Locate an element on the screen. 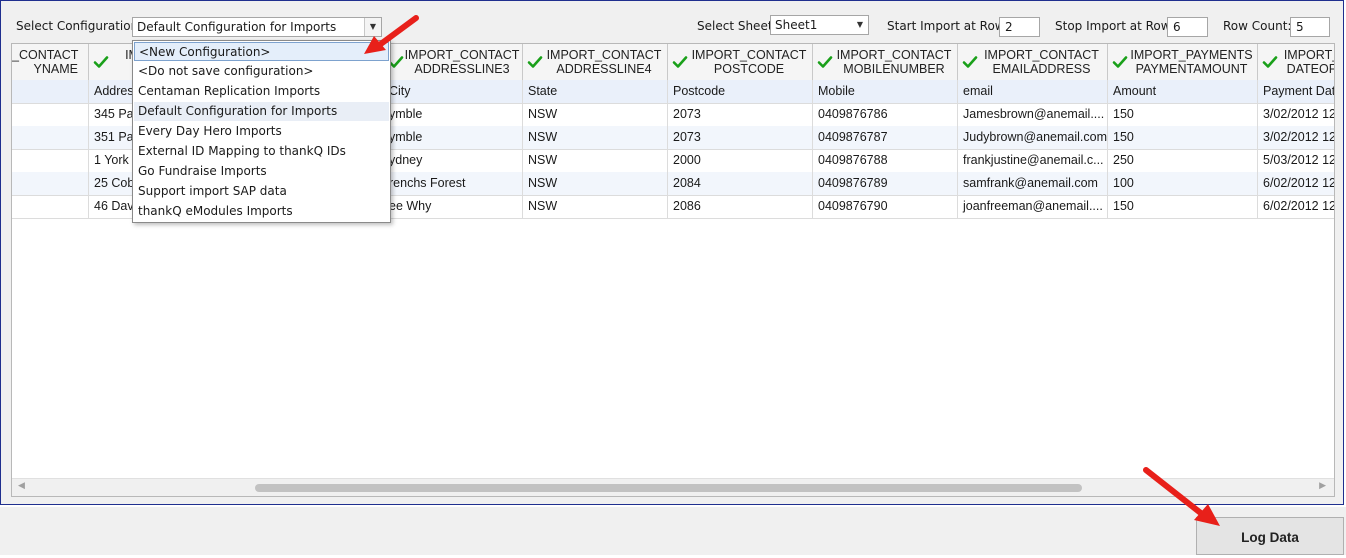 The height and width of the screenshot is (558, 1346). table-cell: 0409876790 is located at coordinates (885, 206).